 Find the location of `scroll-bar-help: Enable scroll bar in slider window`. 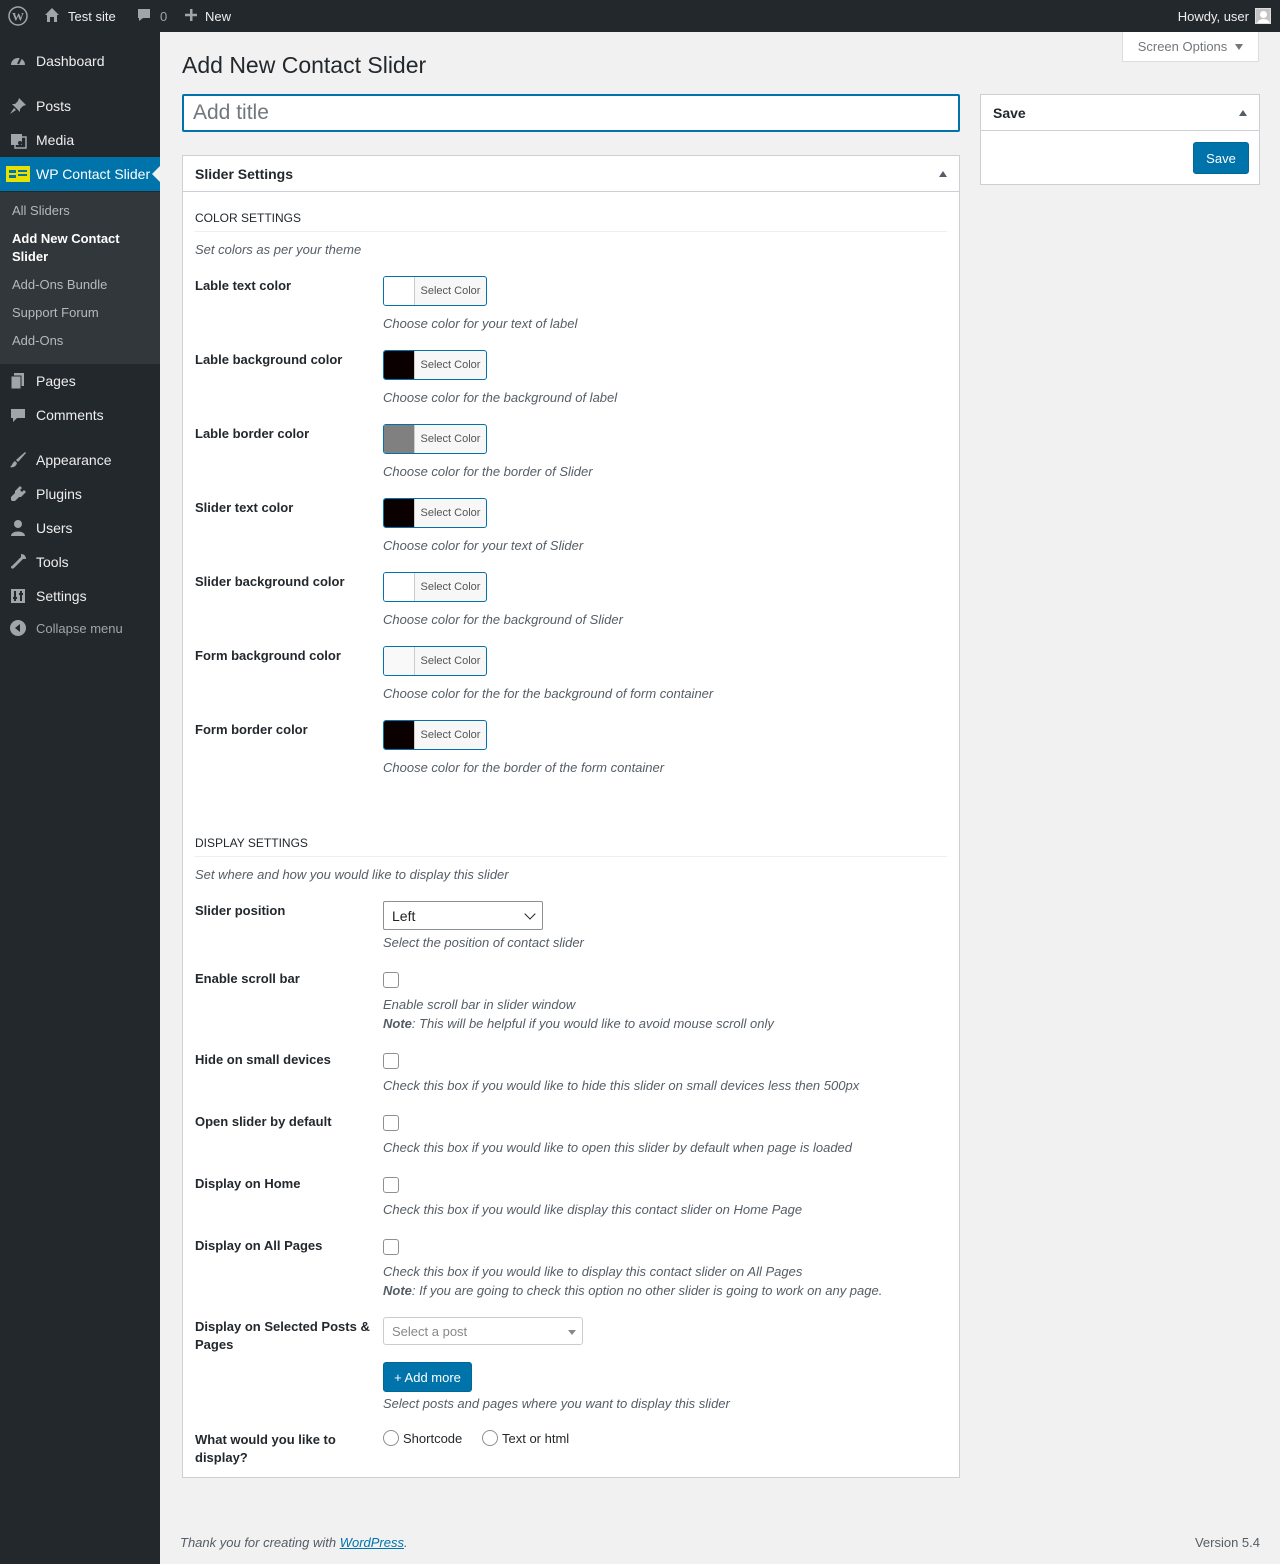

scroll-bar-help: Enable scroll bar in slider window is located at coordinates (479, 1004).